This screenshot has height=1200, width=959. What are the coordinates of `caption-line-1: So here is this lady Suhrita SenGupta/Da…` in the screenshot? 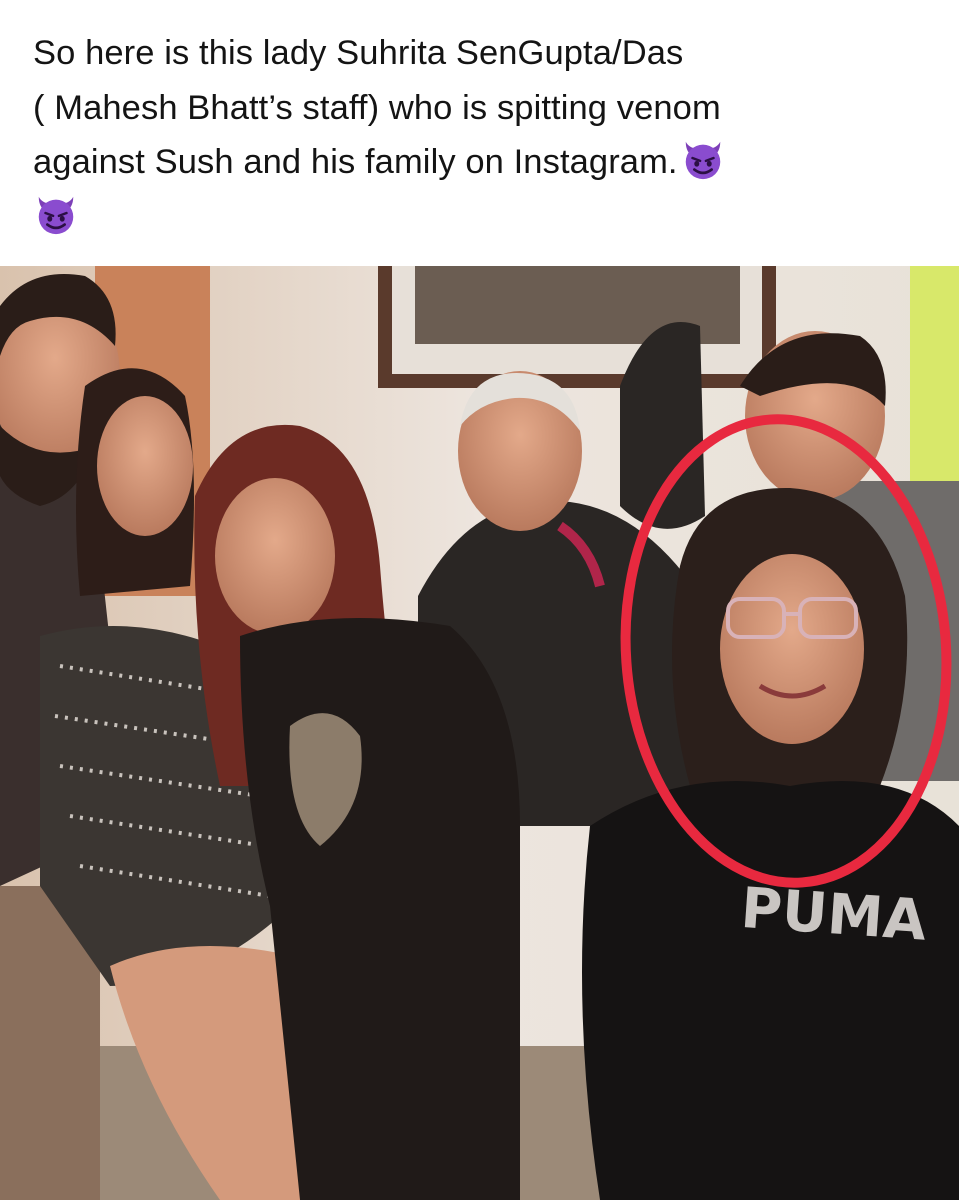 It's located at (358, 53).